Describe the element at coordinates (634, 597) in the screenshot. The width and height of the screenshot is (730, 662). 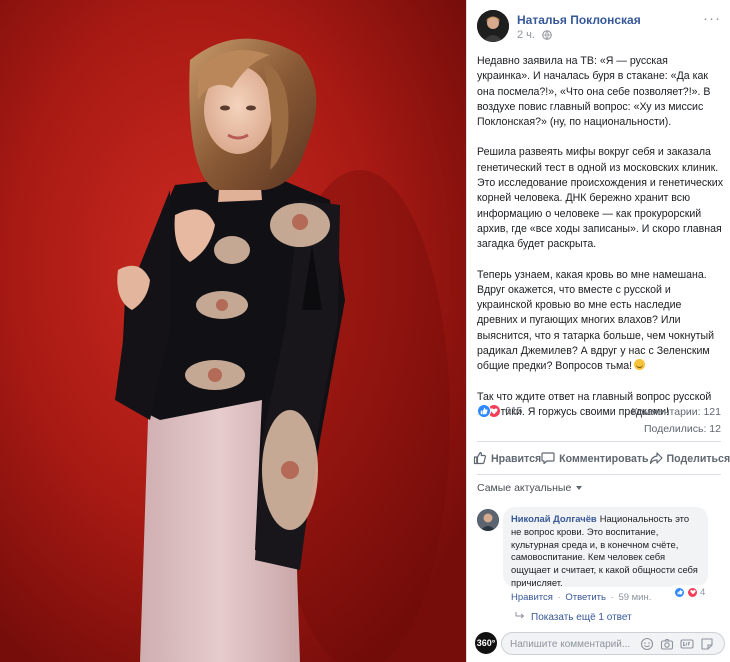
I see `comment-time: 59 мин.` at that location.